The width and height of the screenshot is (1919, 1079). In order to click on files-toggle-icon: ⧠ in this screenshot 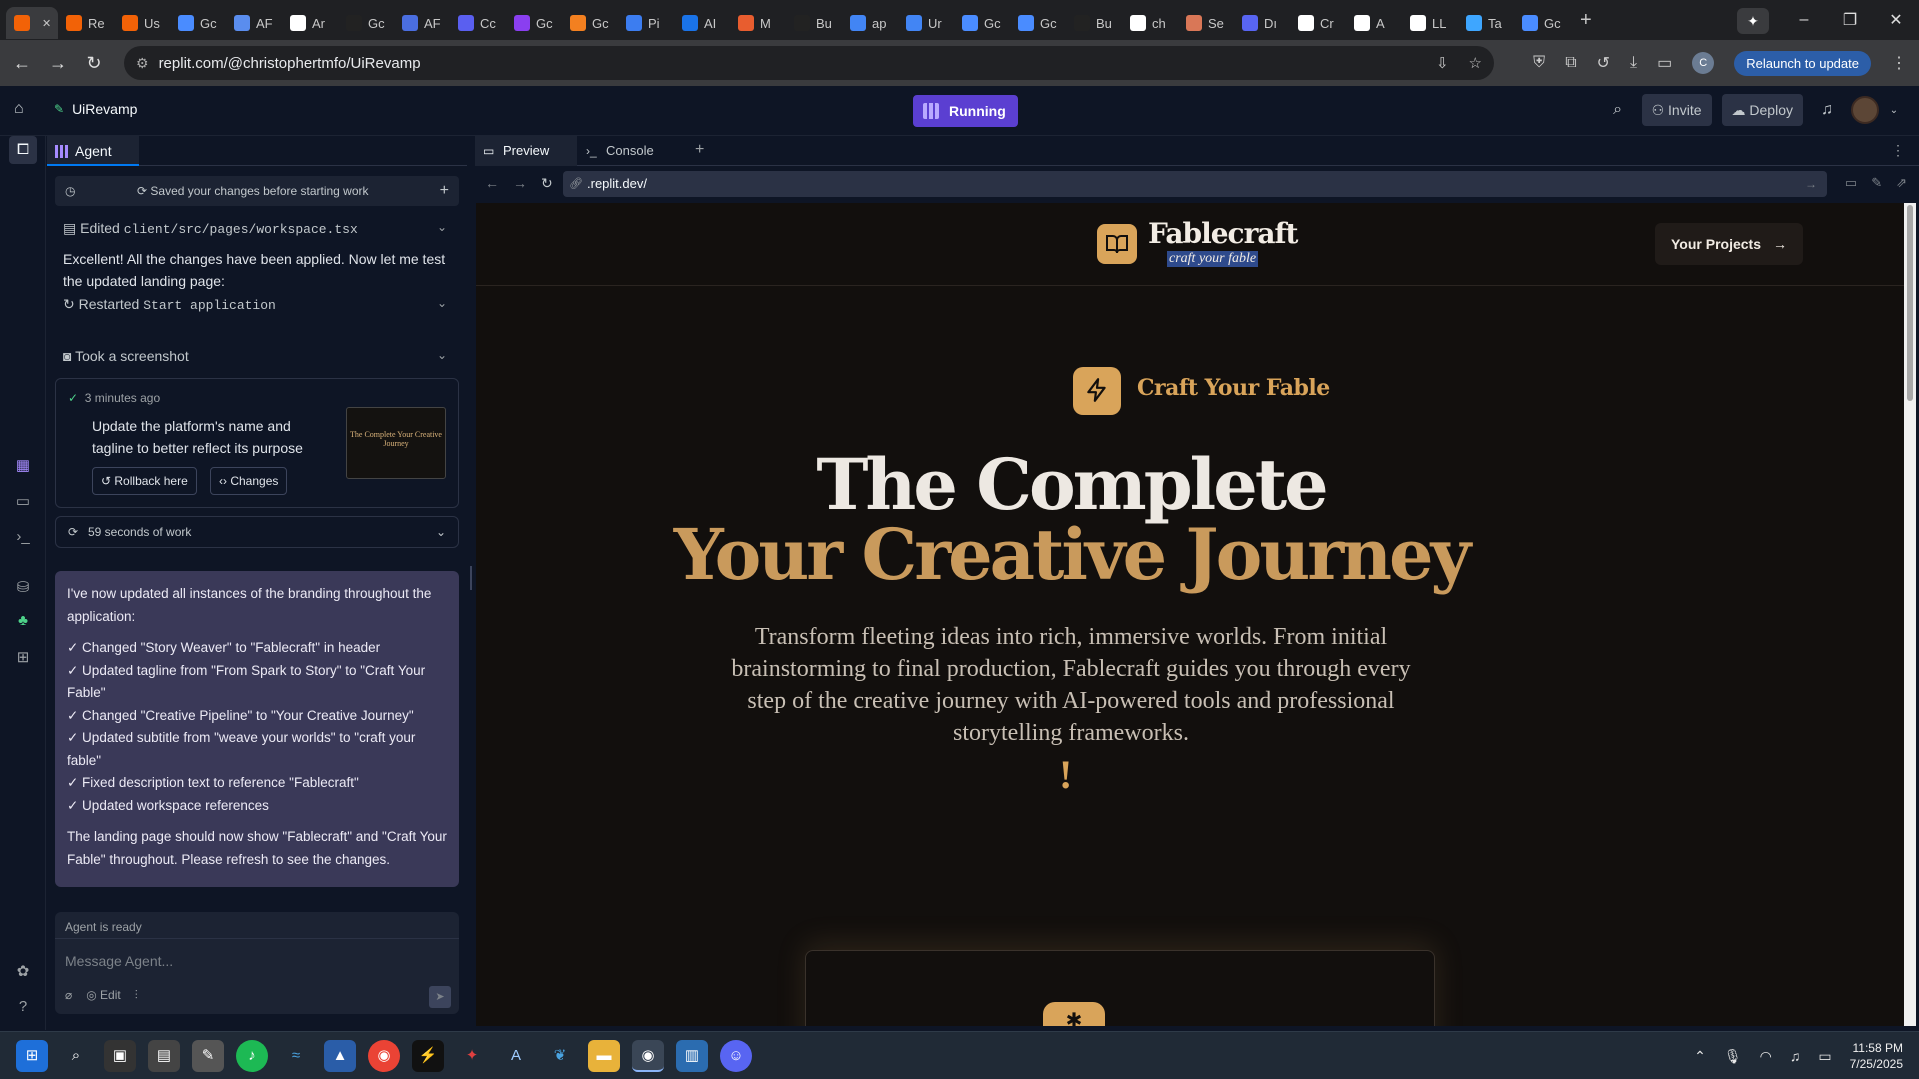, I will do `click(23, 150)`.